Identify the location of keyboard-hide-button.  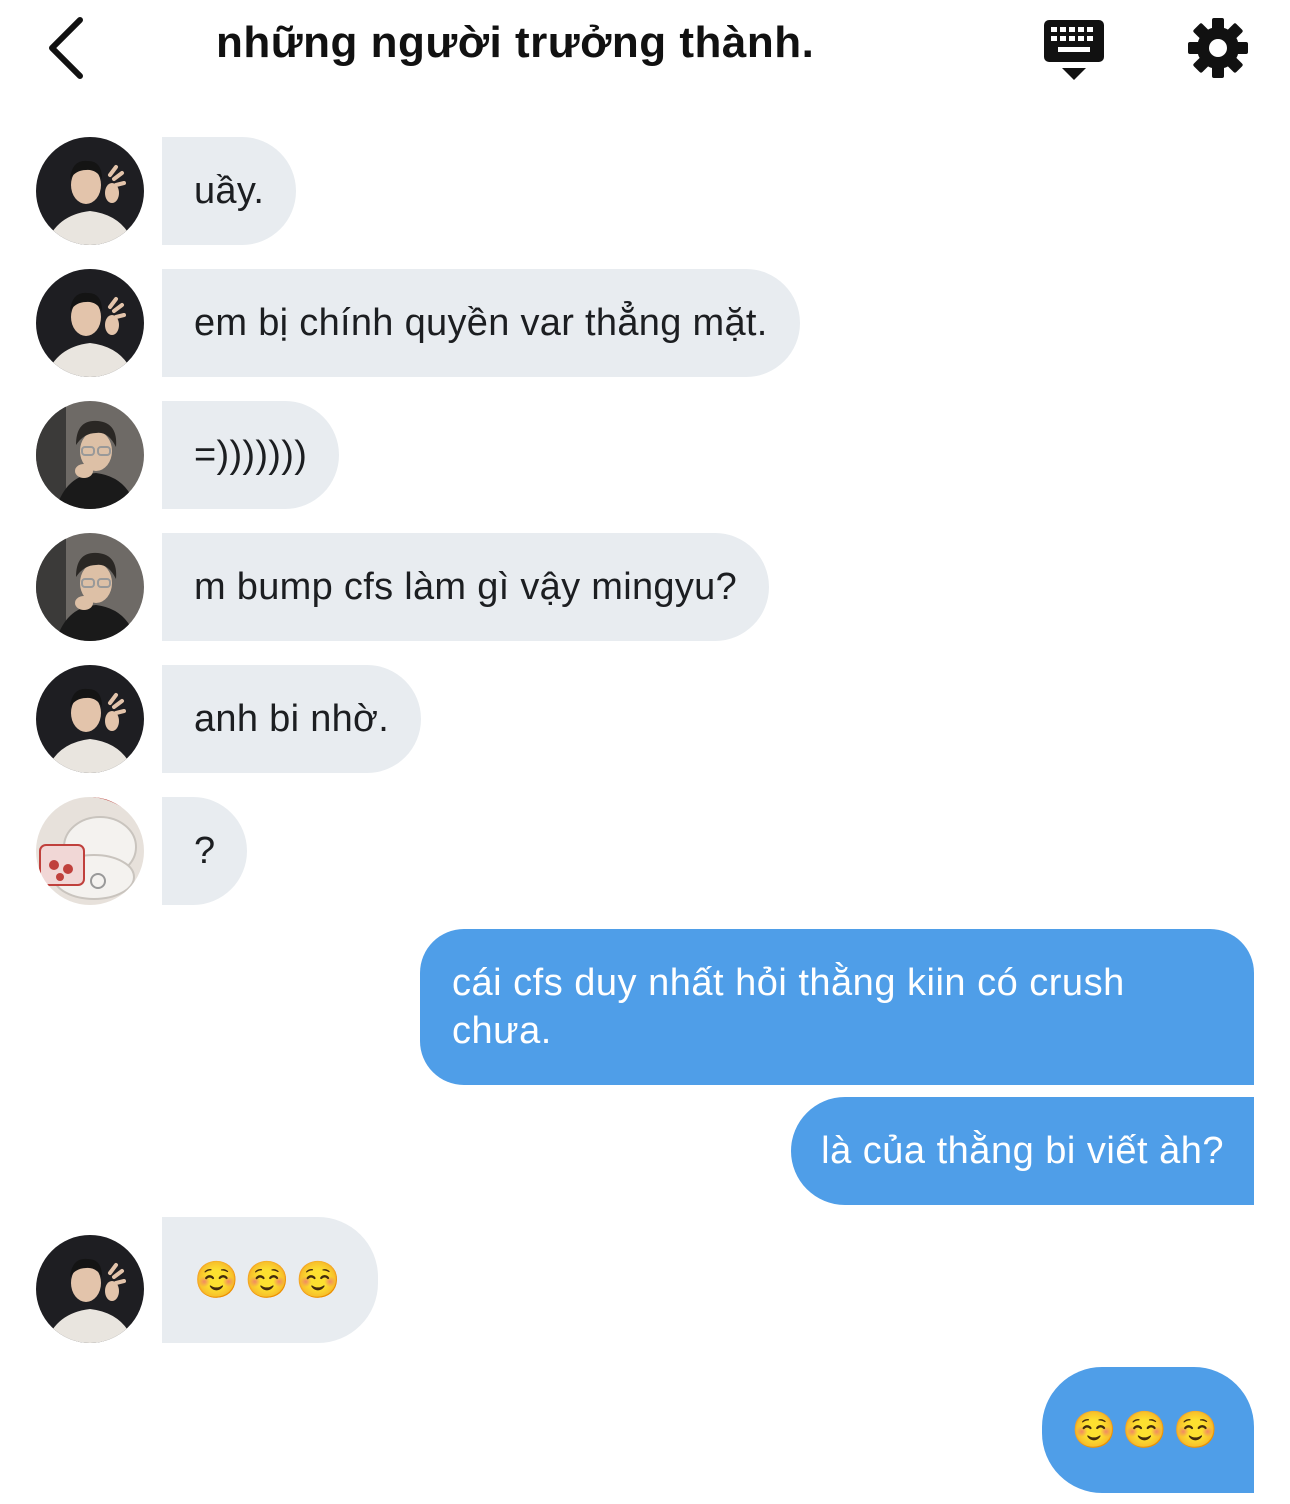
(1074, 50).